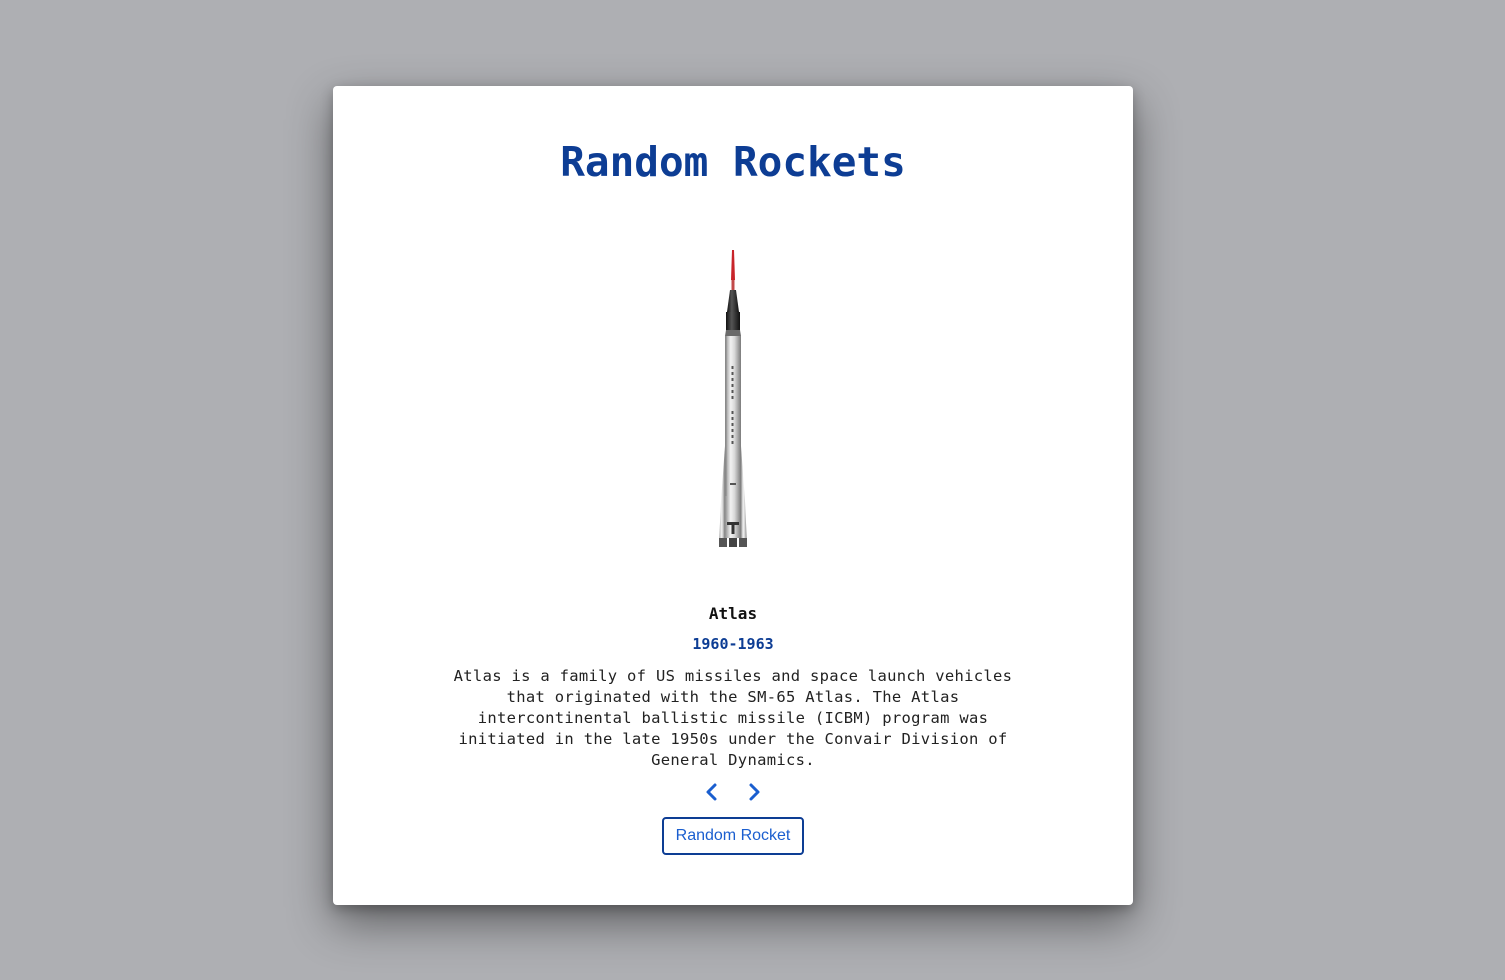 The height and width of the screenshot is (980, 1505). Describe the element at coordinates (733, 792) in the screenshot. I see `rocket-navigation` at that location.